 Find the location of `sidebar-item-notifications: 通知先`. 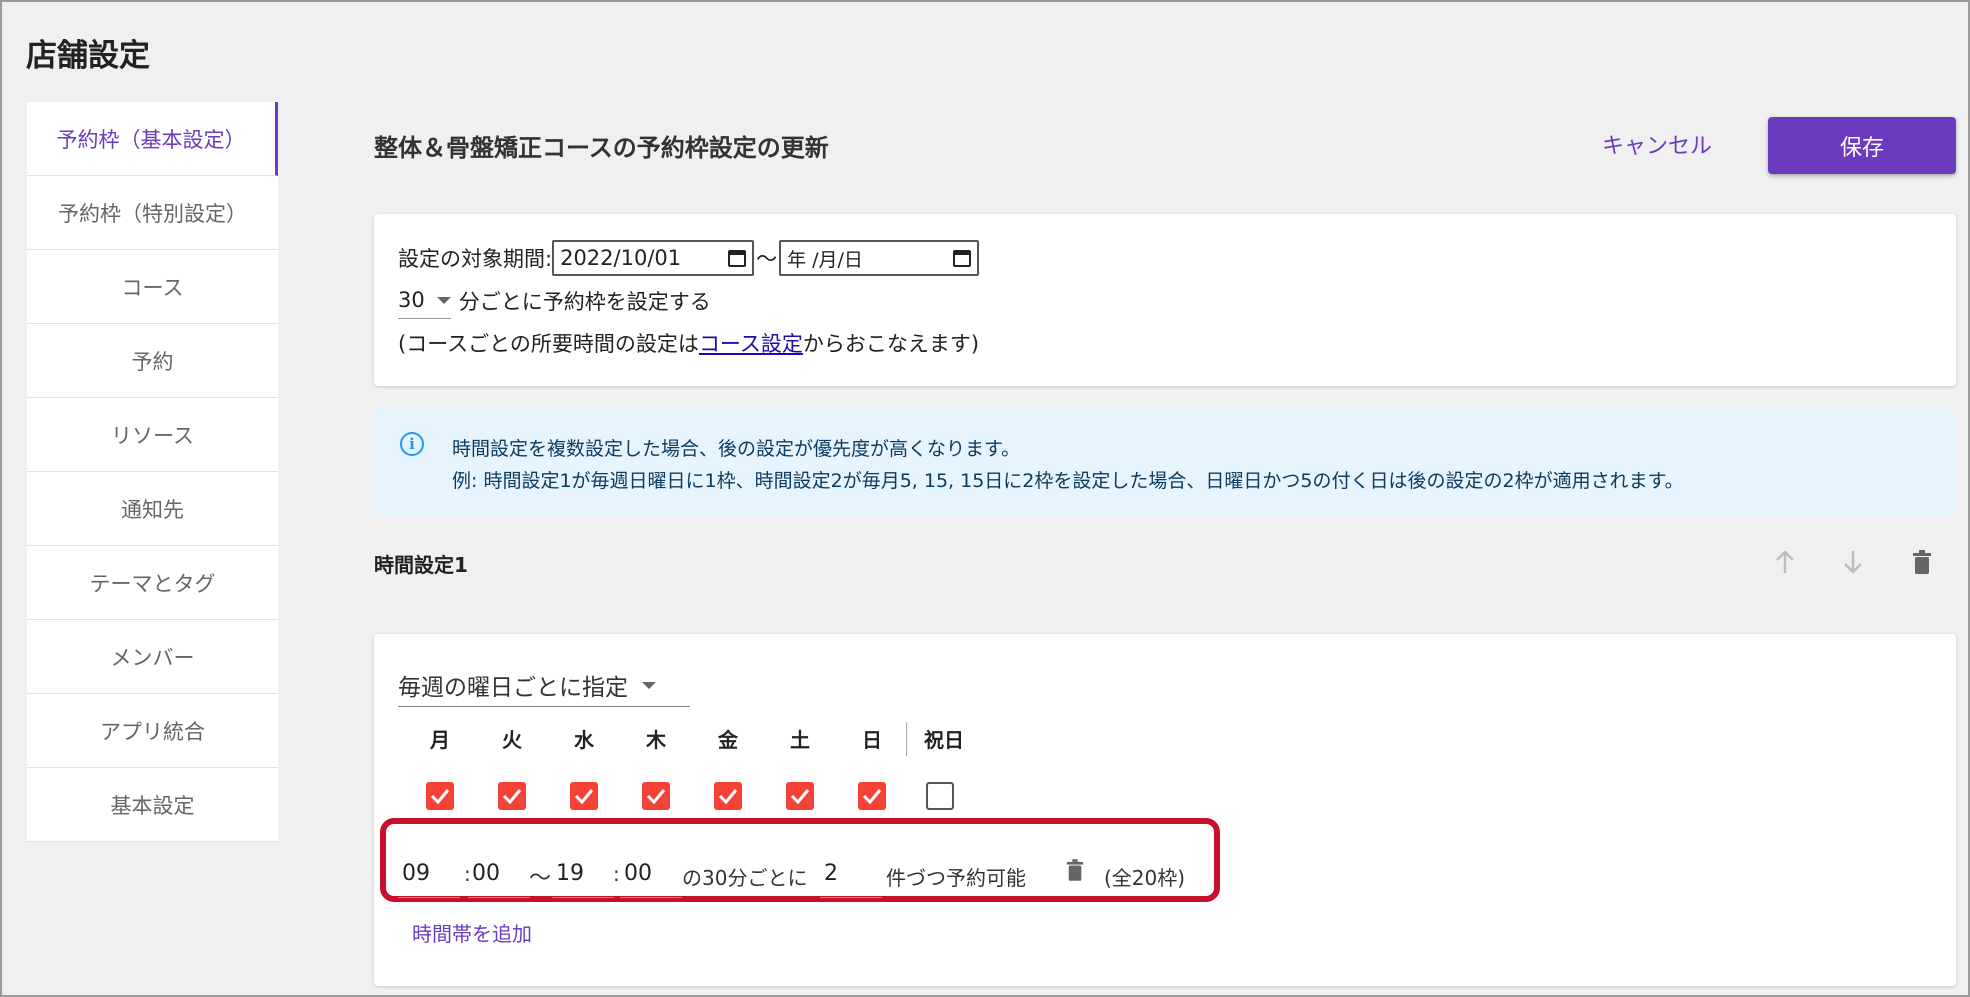

sidebar-item-notifications: 通知先 is located at coordinates (152, 509).